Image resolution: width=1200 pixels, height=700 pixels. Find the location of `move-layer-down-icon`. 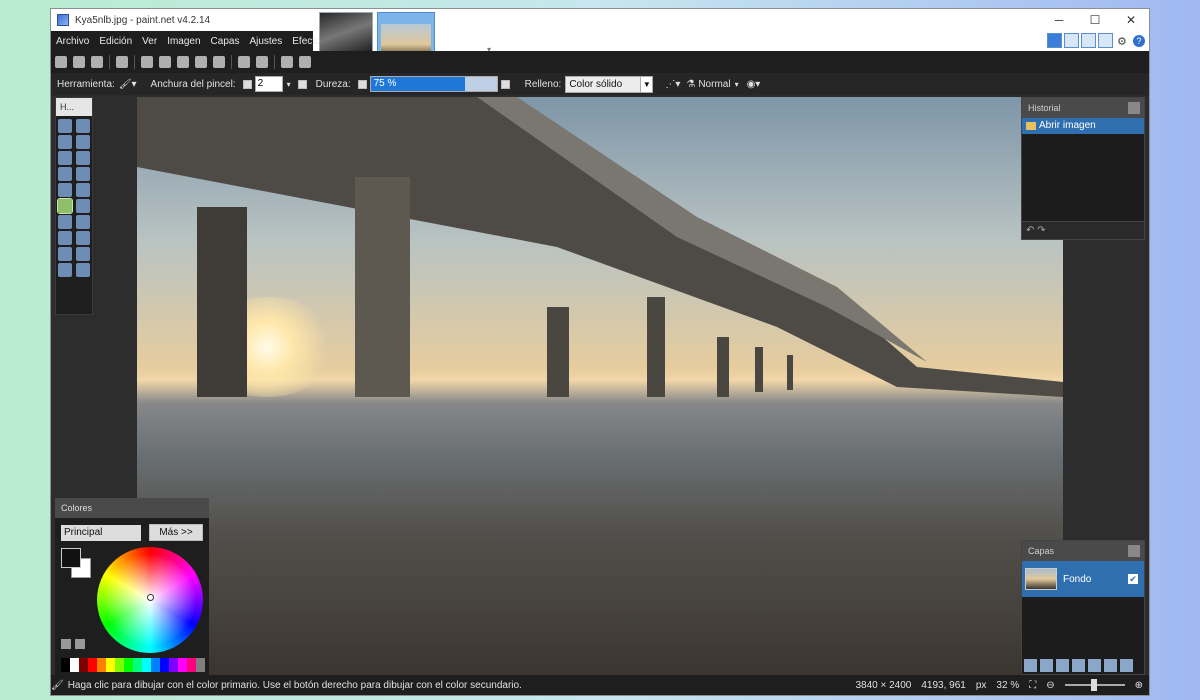

move-layer-down-icon is located at coordinates (1110, 665).